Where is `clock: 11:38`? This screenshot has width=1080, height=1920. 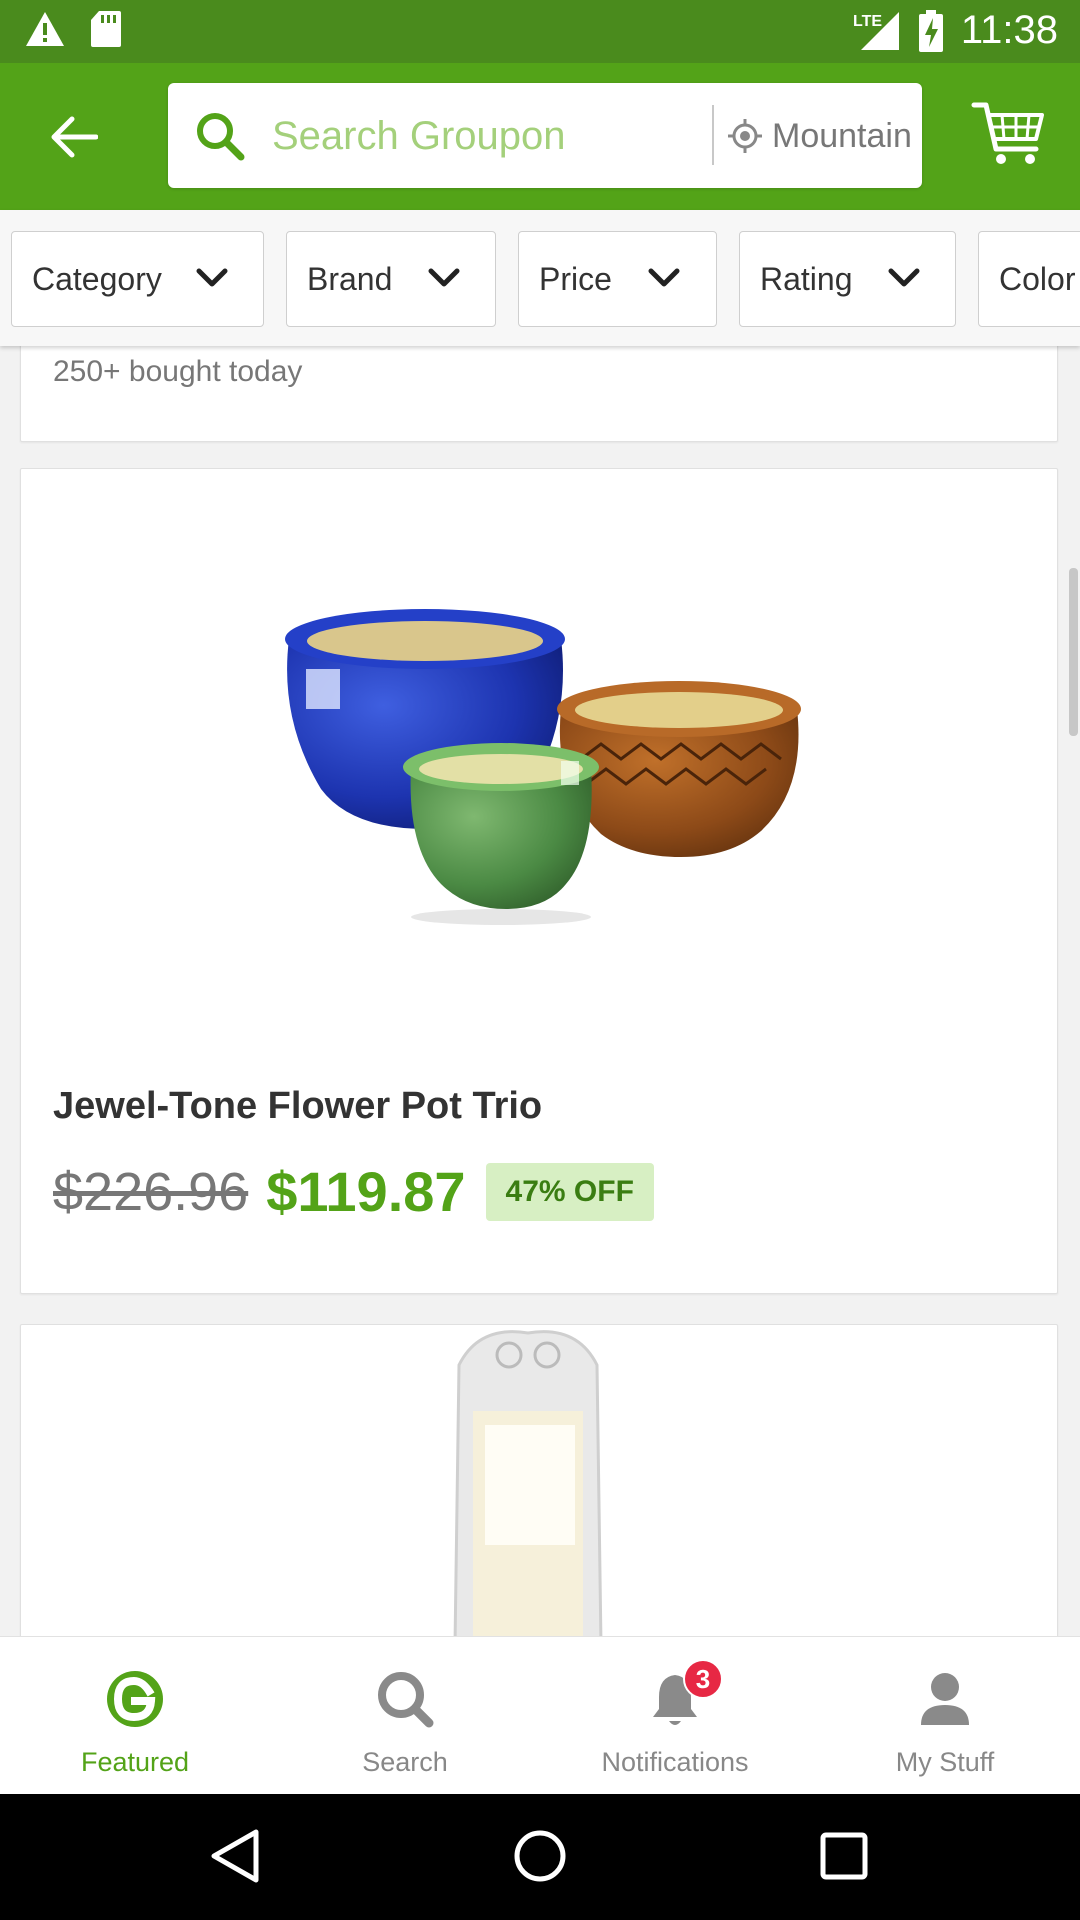
clock: 11:38 is located at coordinates (1009, 30).